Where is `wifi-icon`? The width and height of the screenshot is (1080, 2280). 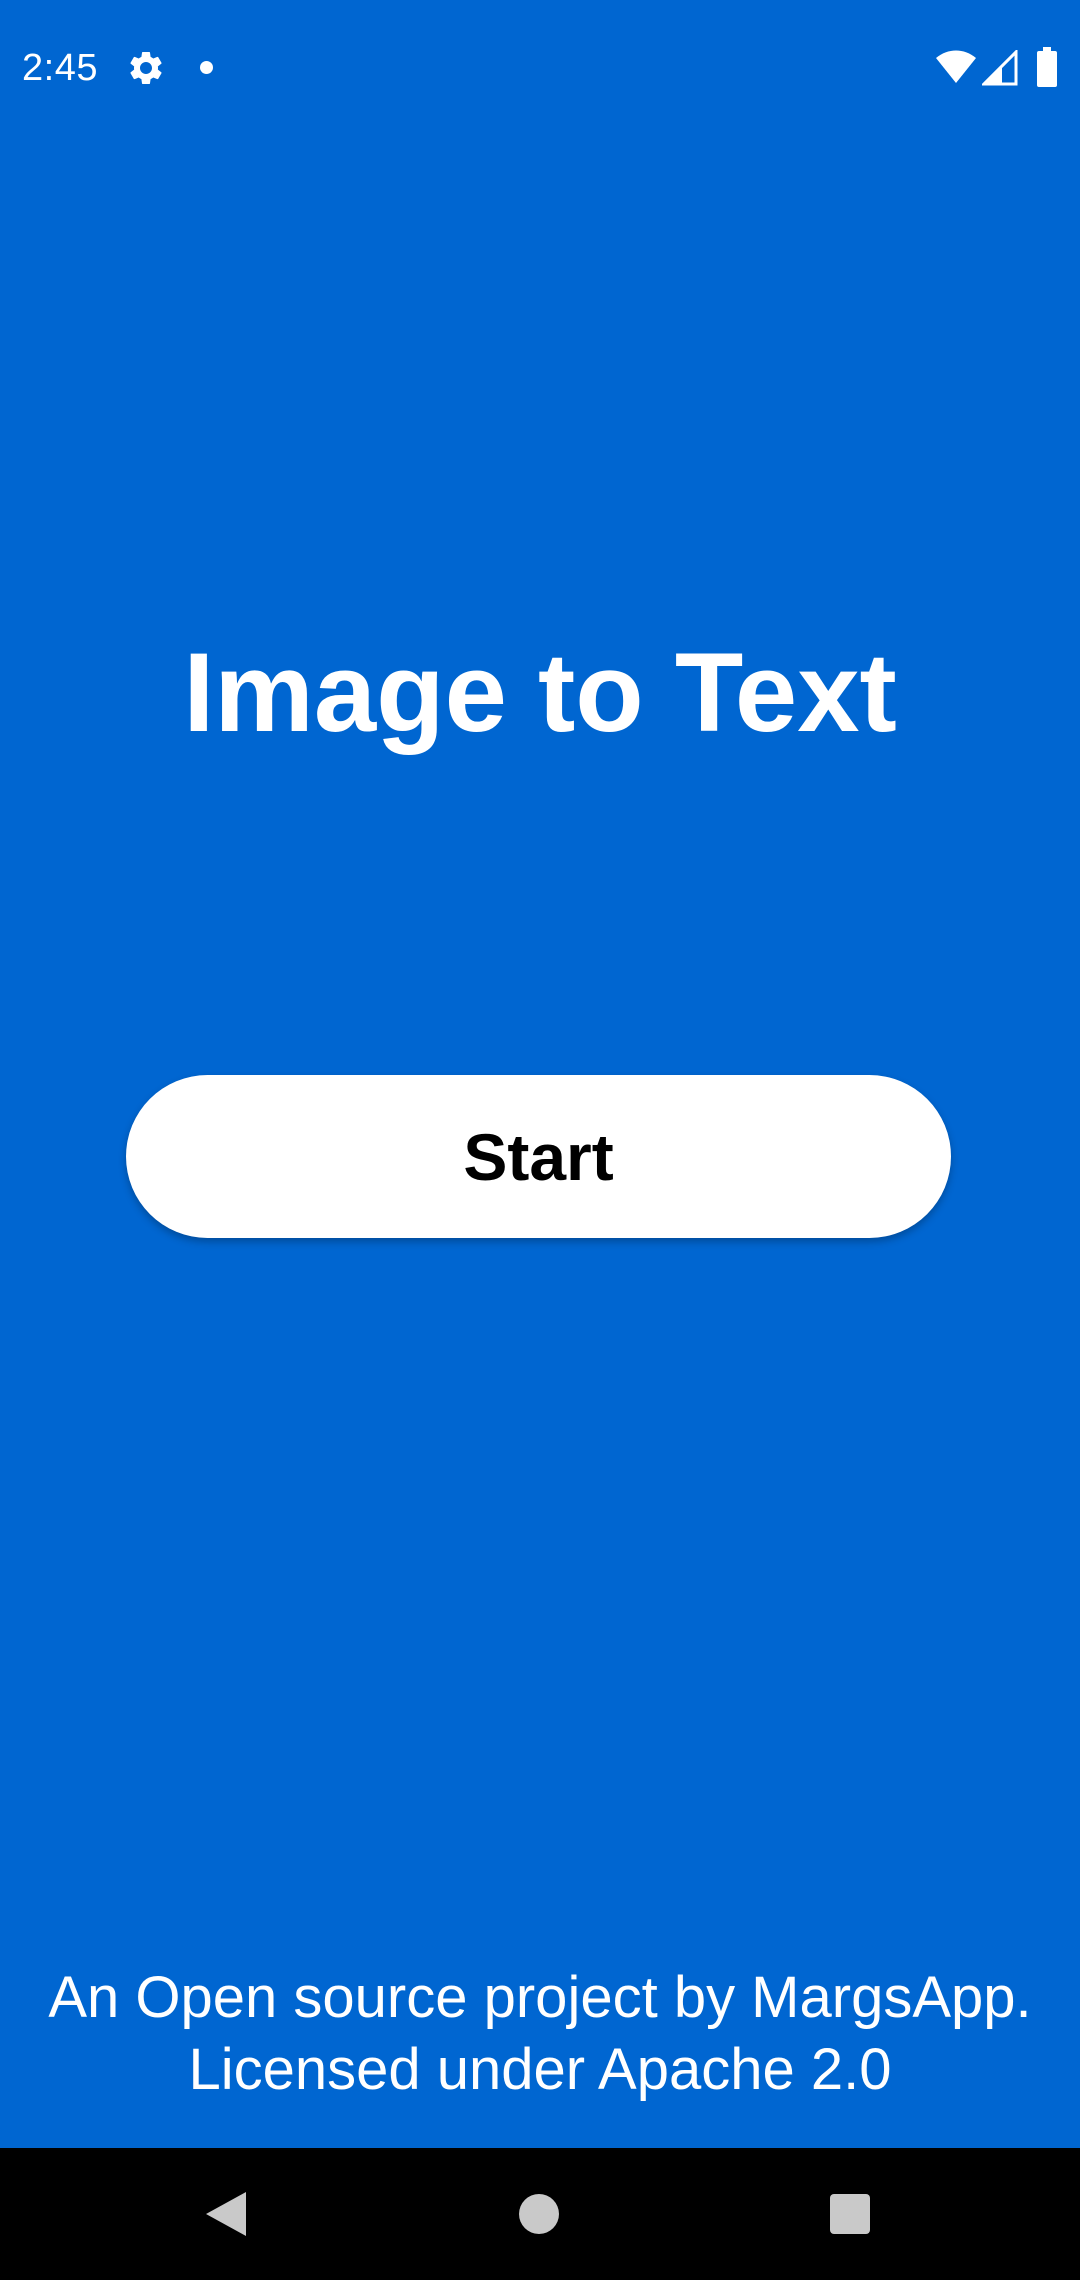
wifi-icon is located at coordinates (956, 66).